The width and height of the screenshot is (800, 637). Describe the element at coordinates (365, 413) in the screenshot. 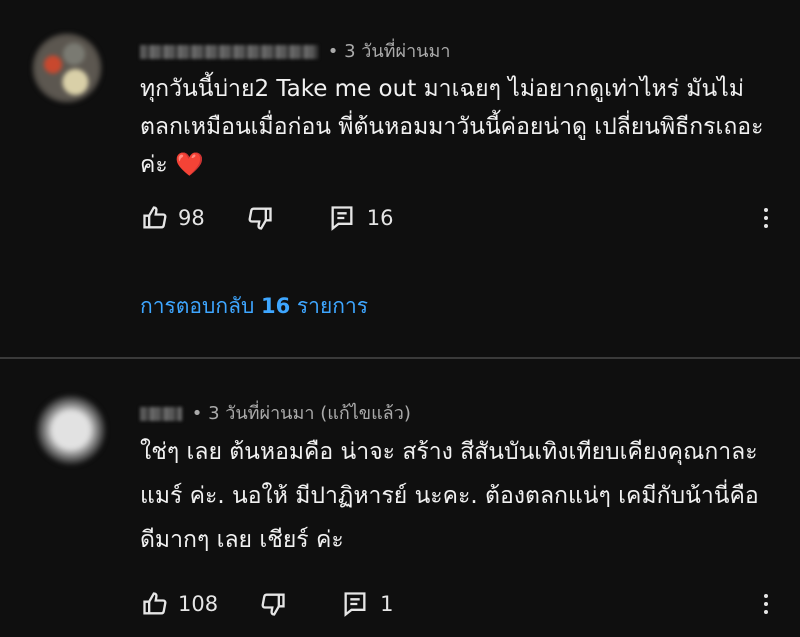

I see `edited-label: (แก้ไขแล้ว)` at that location.